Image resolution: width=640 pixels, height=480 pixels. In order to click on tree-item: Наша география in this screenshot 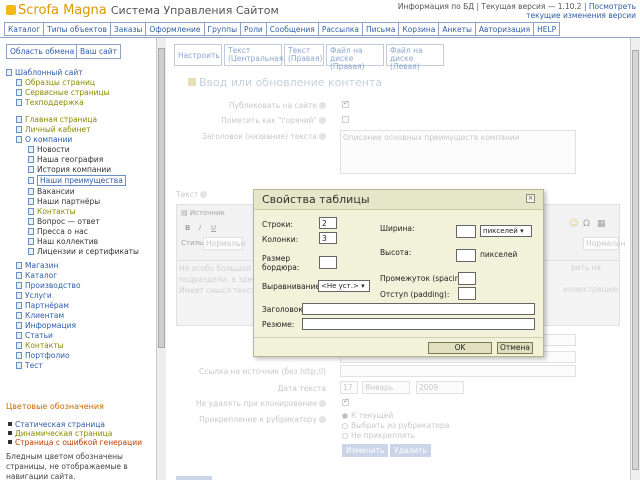, I will do `click(65, 160)`.